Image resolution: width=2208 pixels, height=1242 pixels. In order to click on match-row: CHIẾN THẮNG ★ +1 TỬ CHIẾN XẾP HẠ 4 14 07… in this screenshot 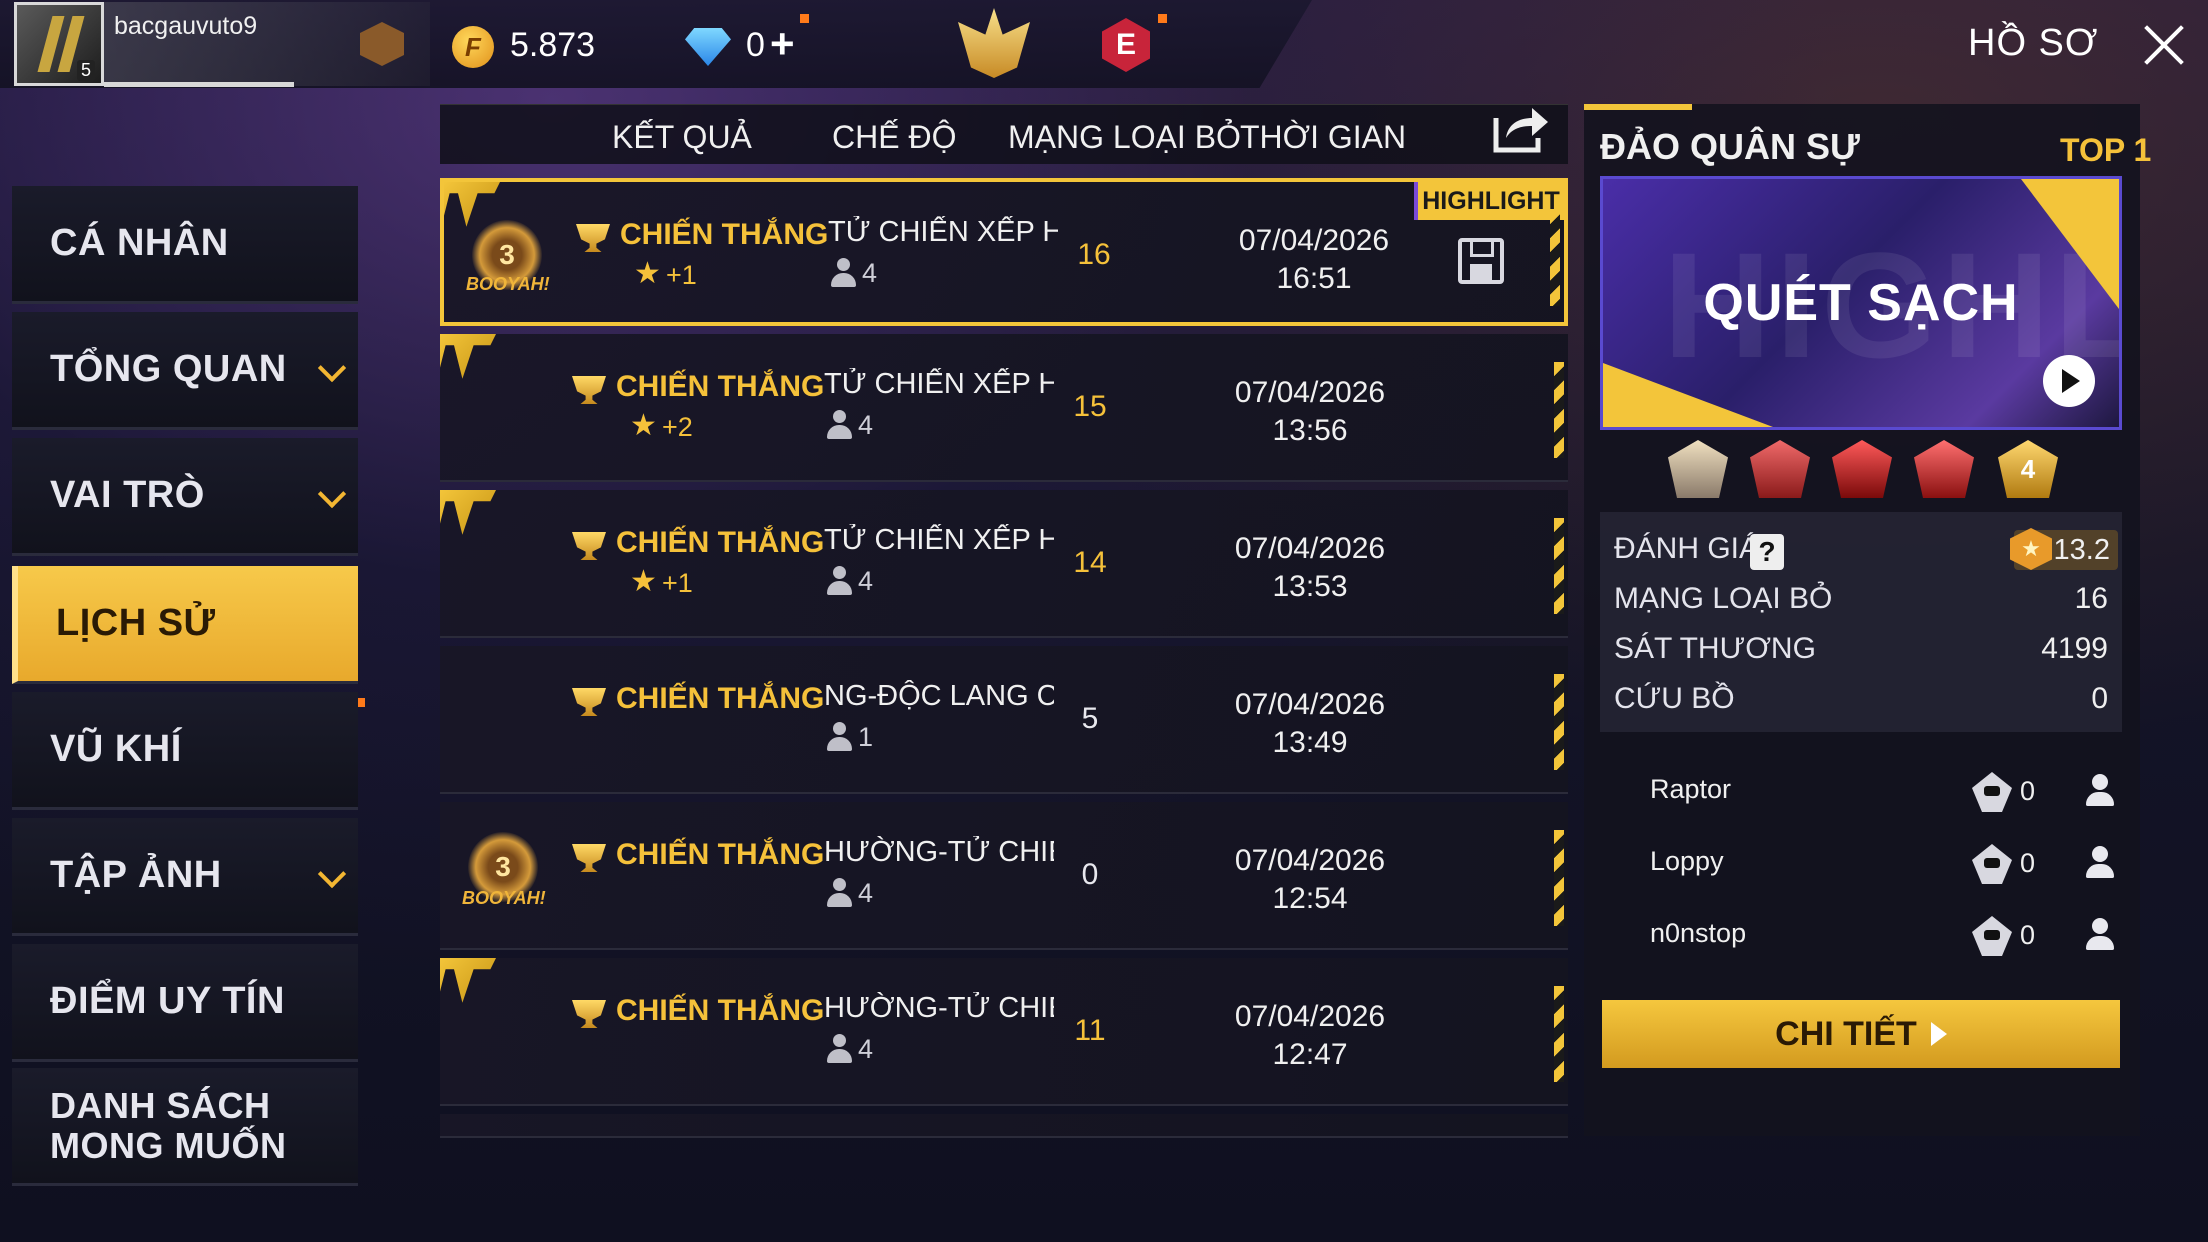, I will do `click(1004, 564)`.